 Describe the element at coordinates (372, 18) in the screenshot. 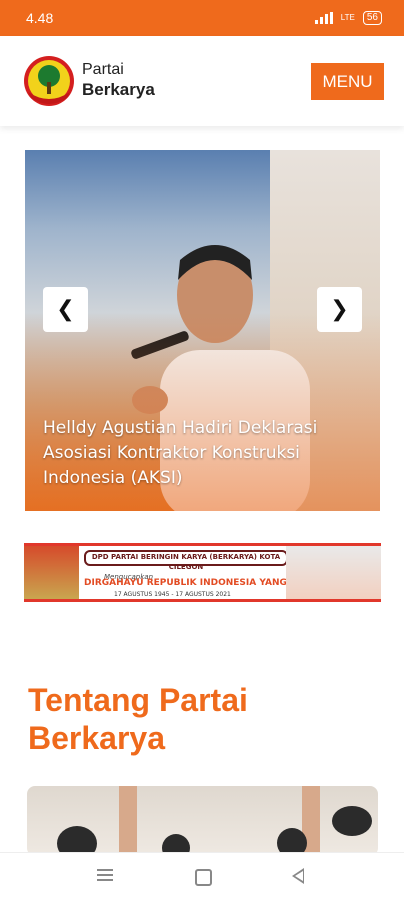

I see `battery-icon: 56` at that location.